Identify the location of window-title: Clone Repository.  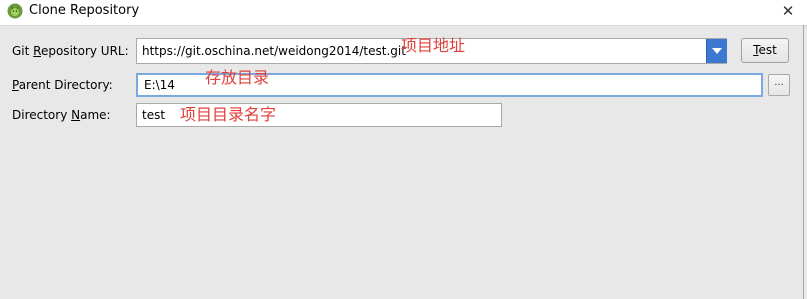
(84, 10).